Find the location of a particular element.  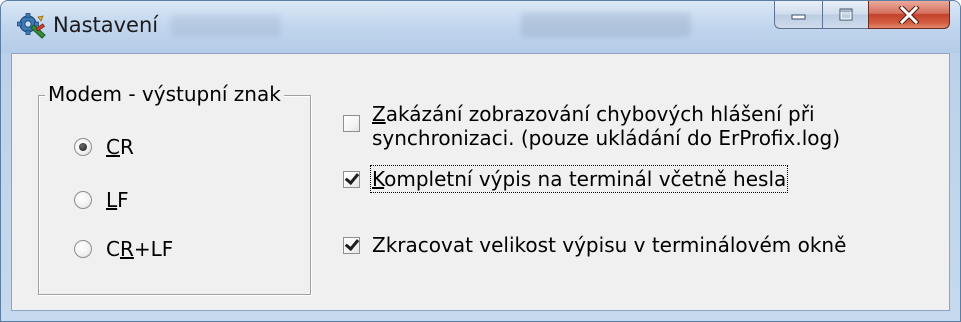

minimize-button is located at coordinates (798, 15).